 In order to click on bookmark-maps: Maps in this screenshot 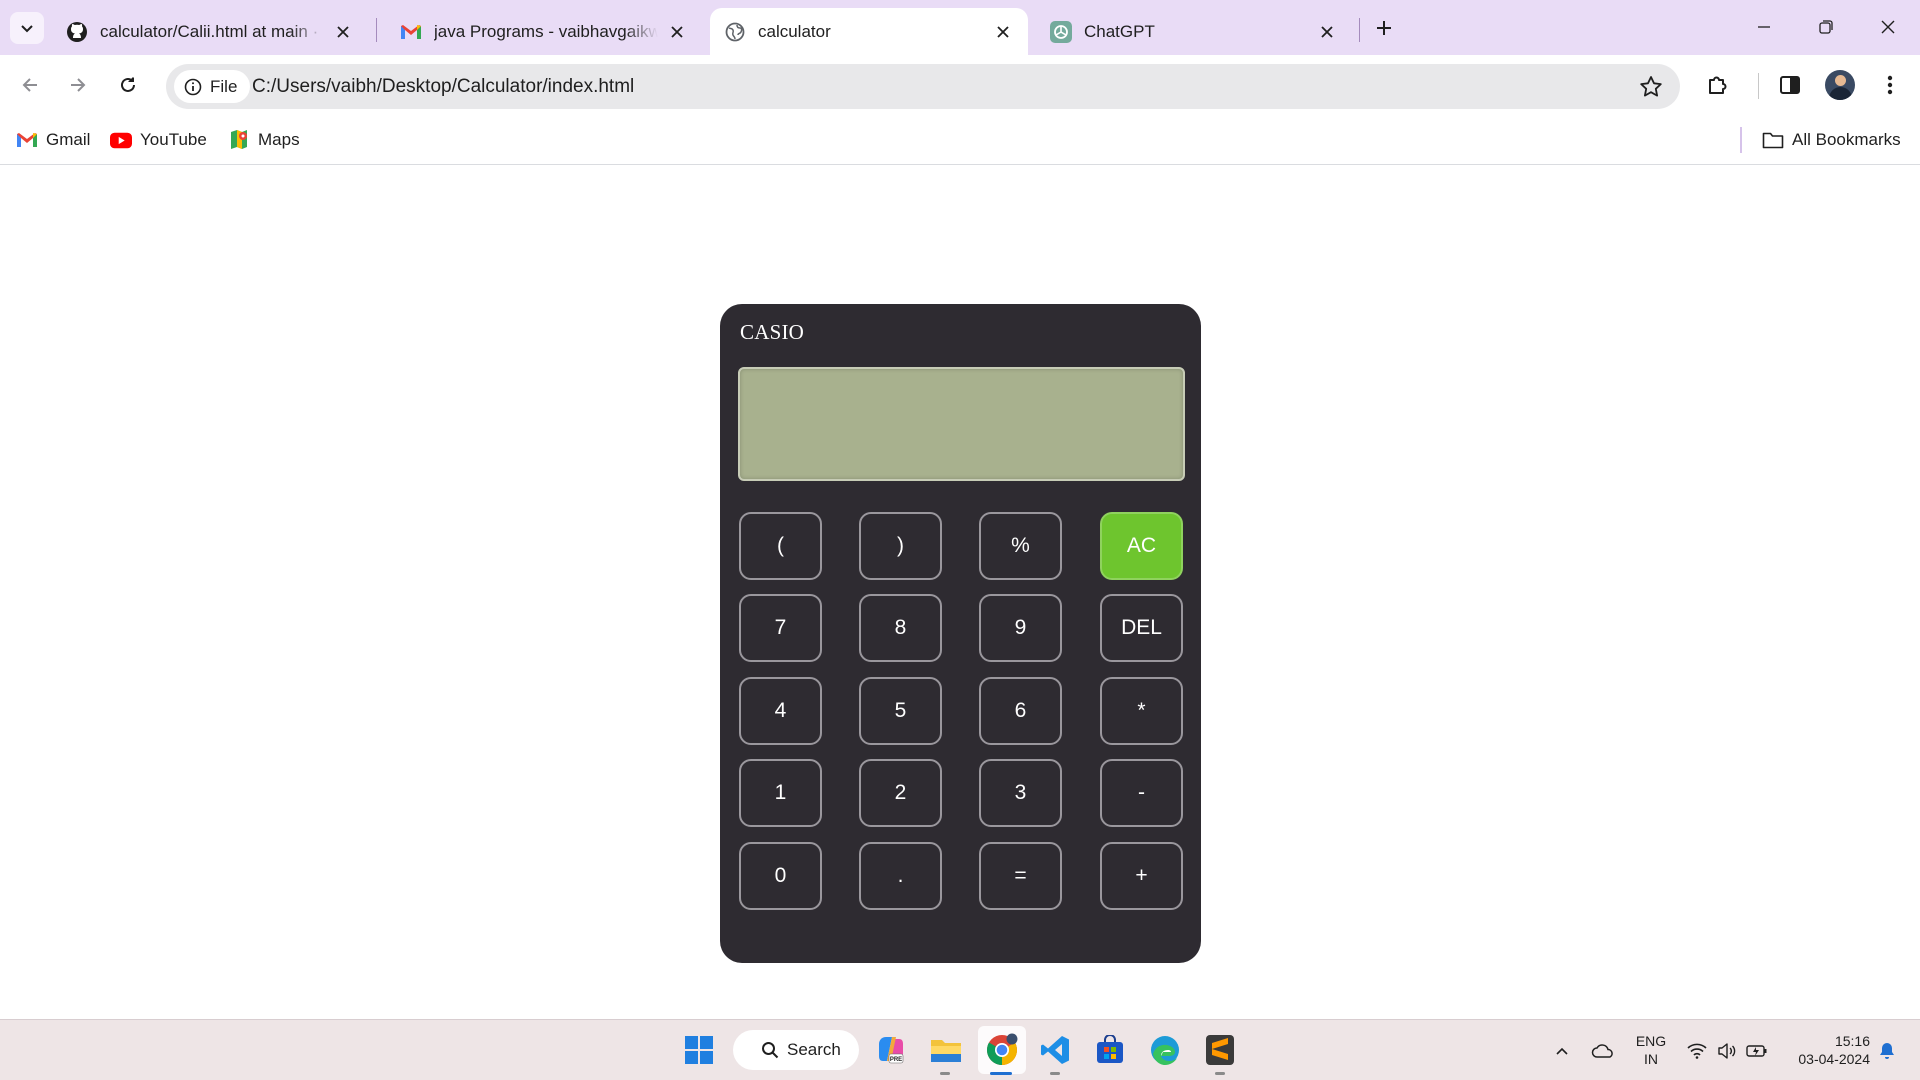, I will do `click(264, 140)`.